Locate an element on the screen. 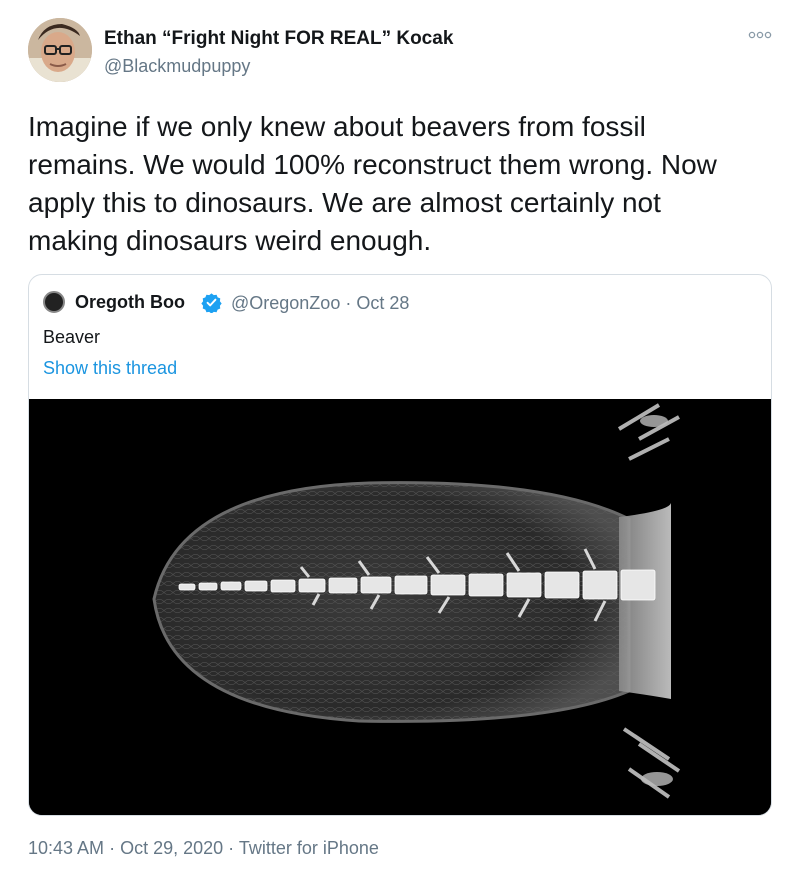 The height and width of the screenshot is (876, 800). tweet-time: 10:43 AM is located at coordinates (66, 848).